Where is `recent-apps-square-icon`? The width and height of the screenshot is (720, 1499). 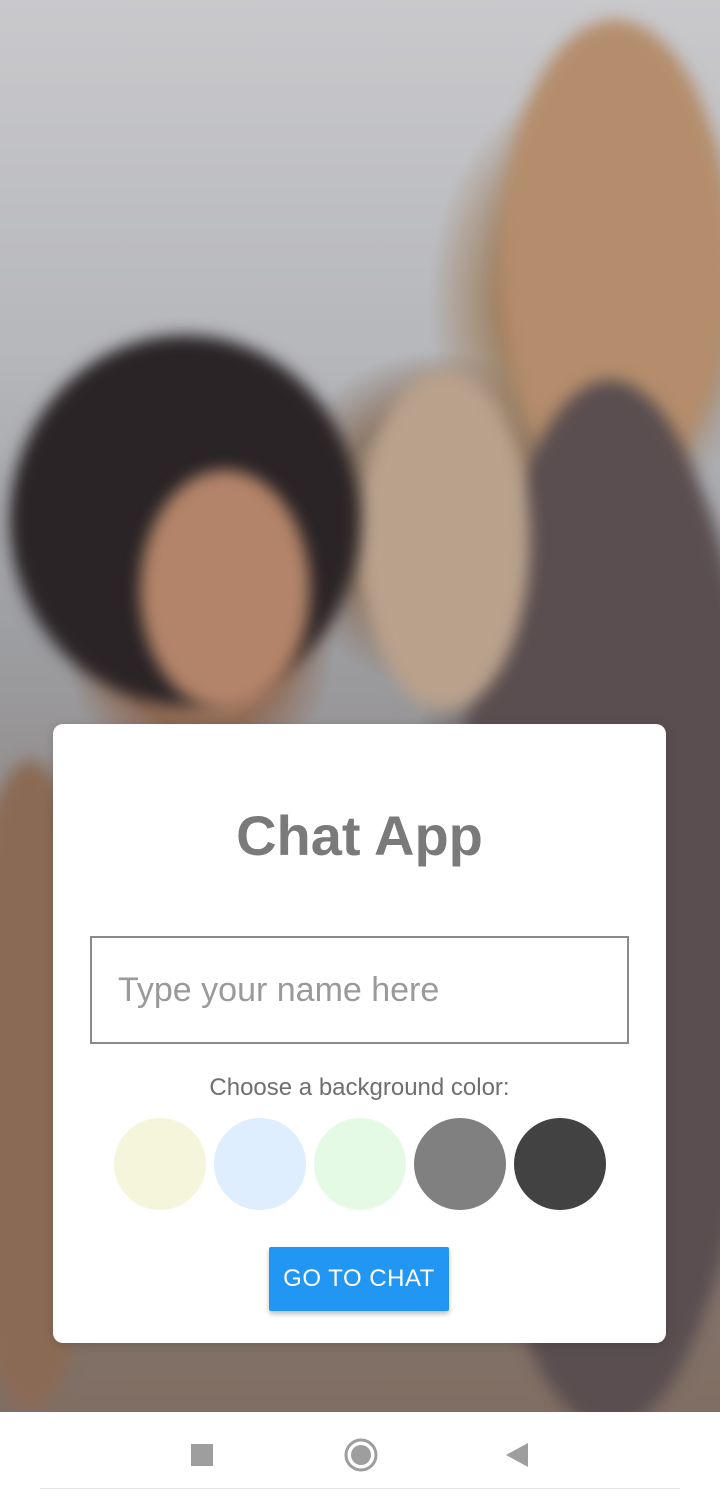
recent-apps-square-icon is located at coordinates (202, 1455).